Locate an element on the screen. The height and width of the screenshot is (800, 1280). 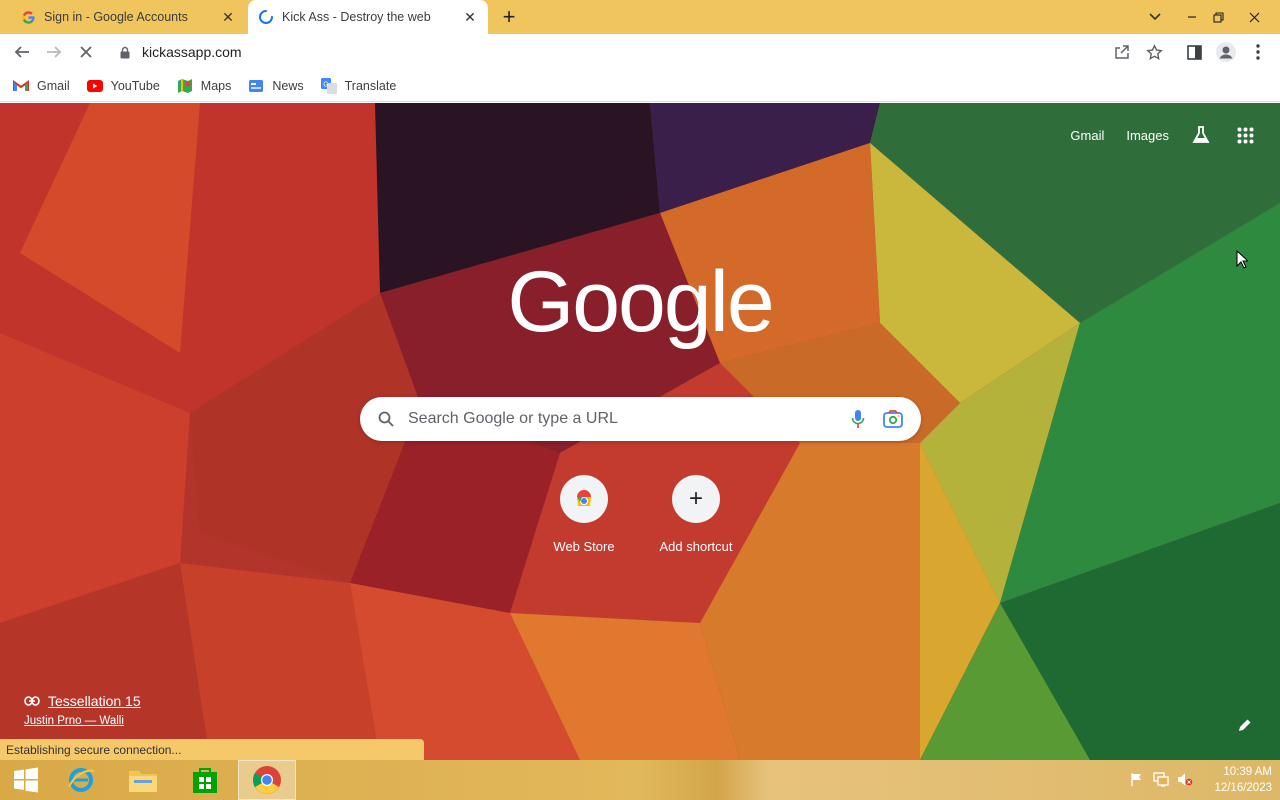
minimize-icon is located at coordinates (1192, 17).